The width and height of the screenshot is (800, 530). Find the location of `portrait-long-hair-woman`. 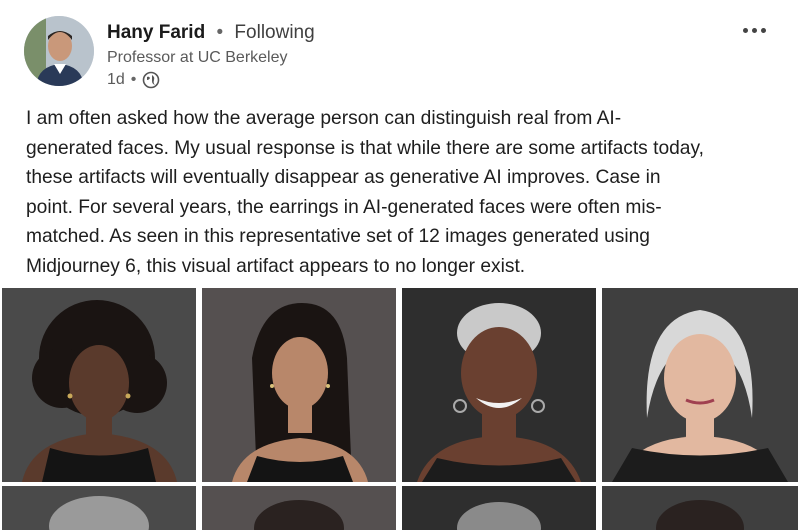

portrait-long-hair-woman is located at coordinates (299, 385).